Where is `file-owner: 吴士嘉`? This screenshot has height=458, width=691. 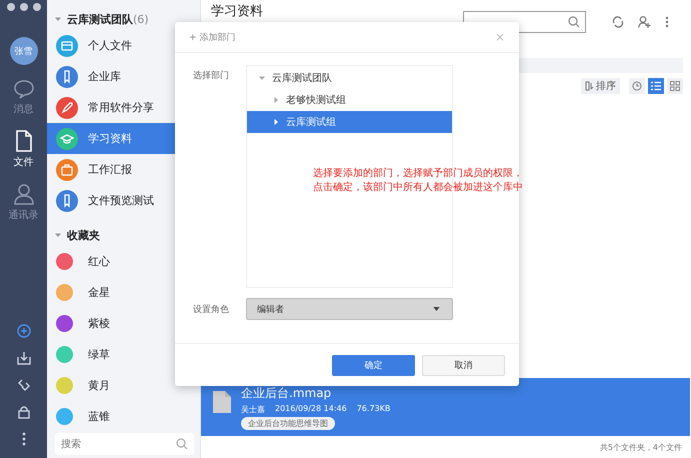 file-owner: 吴士嘉 is located at coordinates (253, 409).